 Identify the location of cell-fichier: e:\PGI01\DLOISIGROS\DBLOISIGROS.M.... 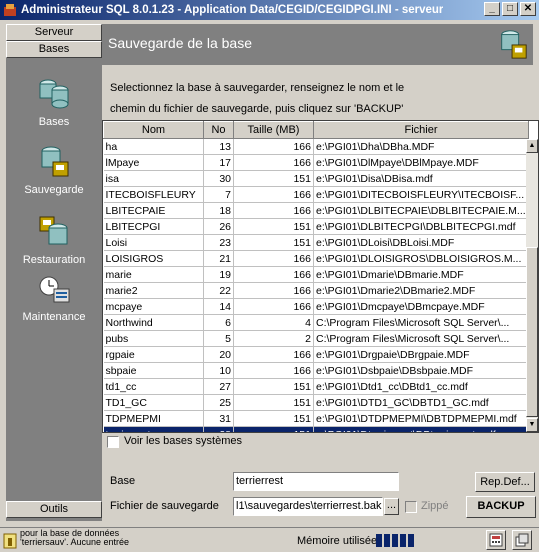
(421, 258).